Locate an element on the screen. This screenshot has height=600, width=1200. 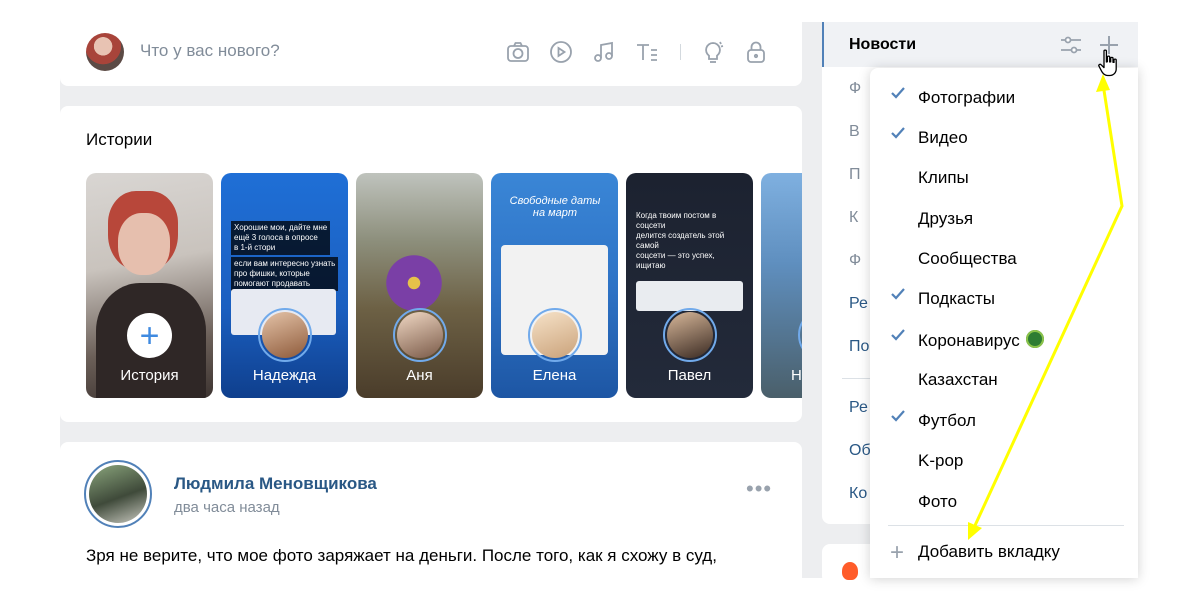
dropdown-item-label: Футбол is located at coordinates (947, 420).